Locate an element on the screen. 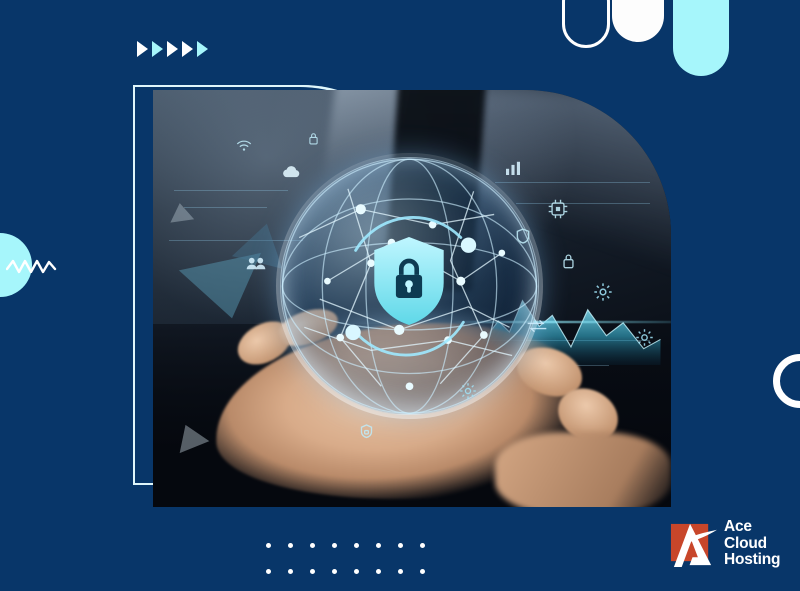  pill-ring-outline is located at coordinates (586, 24).